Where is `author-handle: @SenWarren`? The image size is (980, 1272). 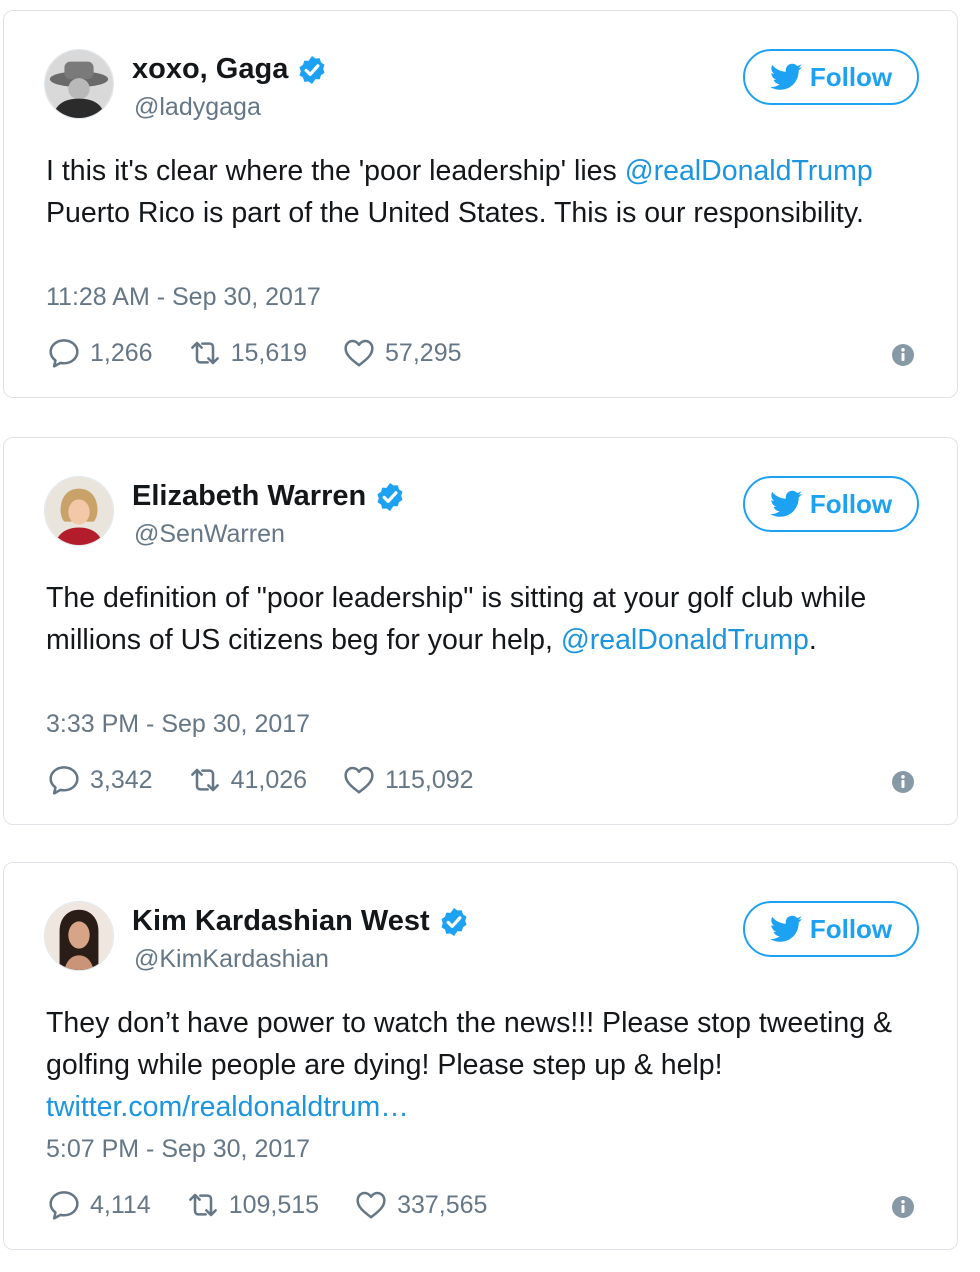 author-handle: @SenWarren is located at coordinates (209, 534).